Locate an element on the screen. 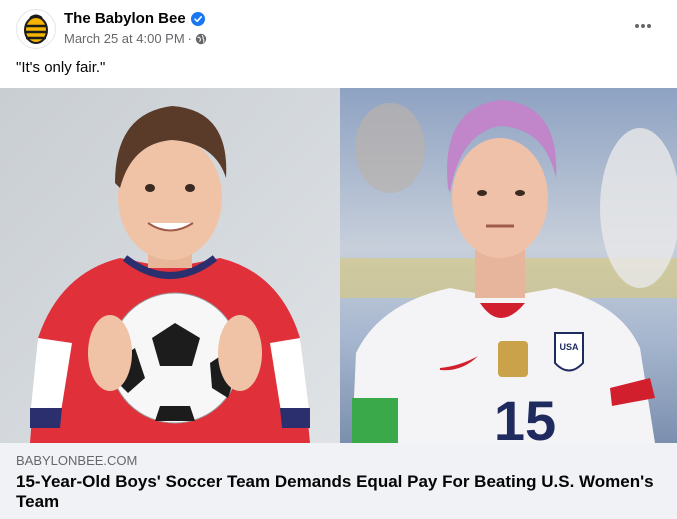 The height and width of the screenshot is (519, 677). link-domain: BABYLONBEE.COM is located at coordinates (77, 460).